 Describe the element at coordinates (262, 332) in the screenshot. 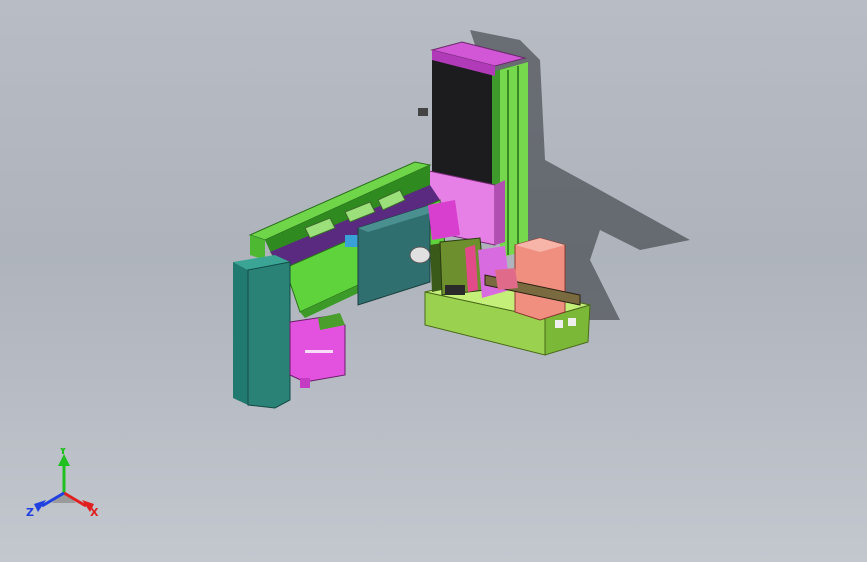

I see `end-block` at that location.